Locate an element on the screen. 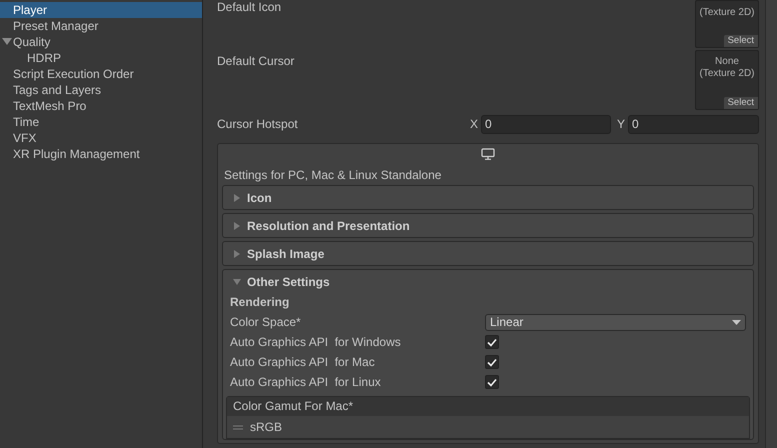 The image size is (777, 448). list-item: sRGB is located at coordinates (266, 427).